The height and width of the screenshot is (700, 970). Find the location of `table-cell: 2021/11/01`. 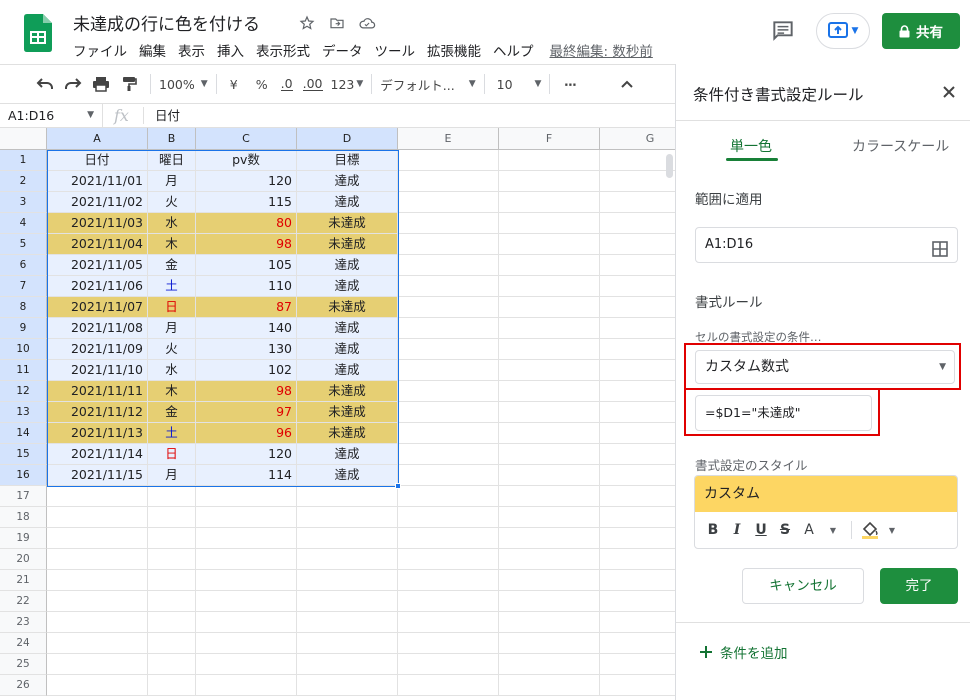

table-cell: 2021/11/01 is located at coordinates (97, 181).